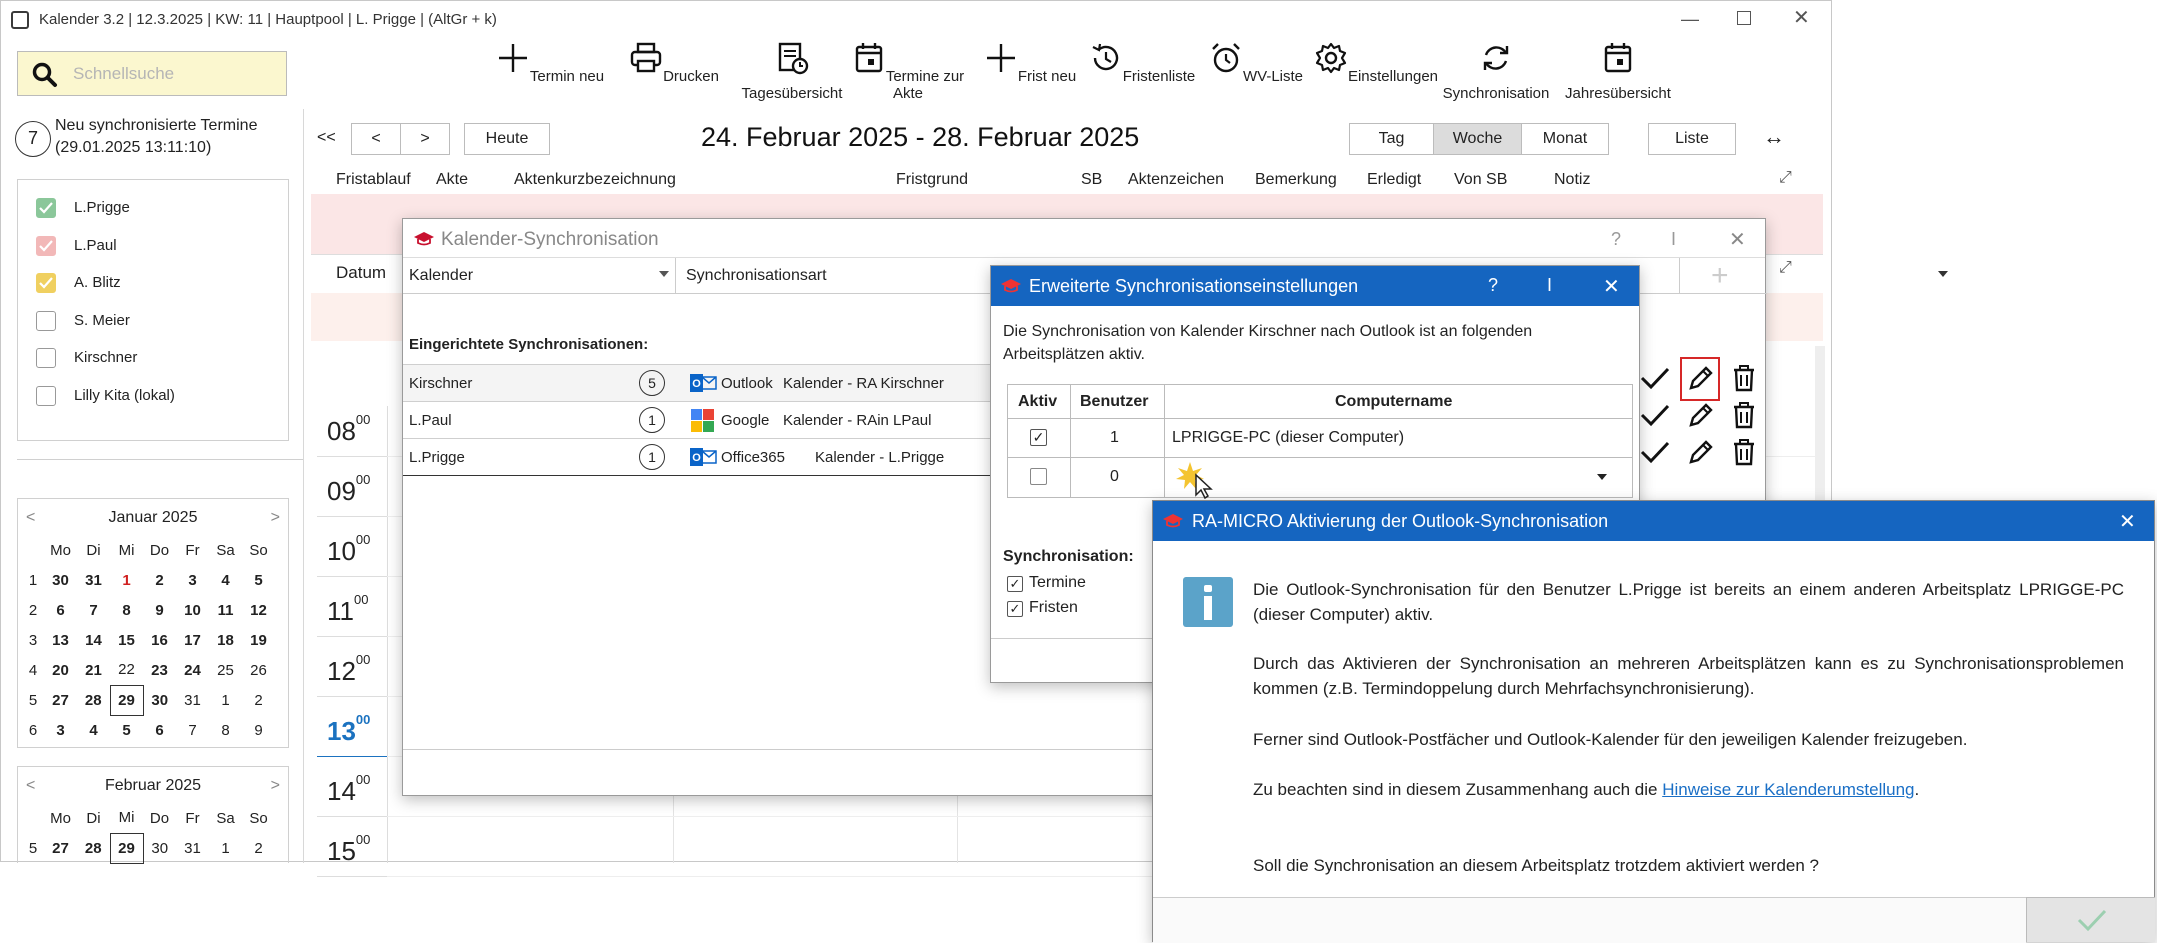  Describe the element at coordinates (1744, 18) in the screenshot. I see `maximize-icon` at that location.